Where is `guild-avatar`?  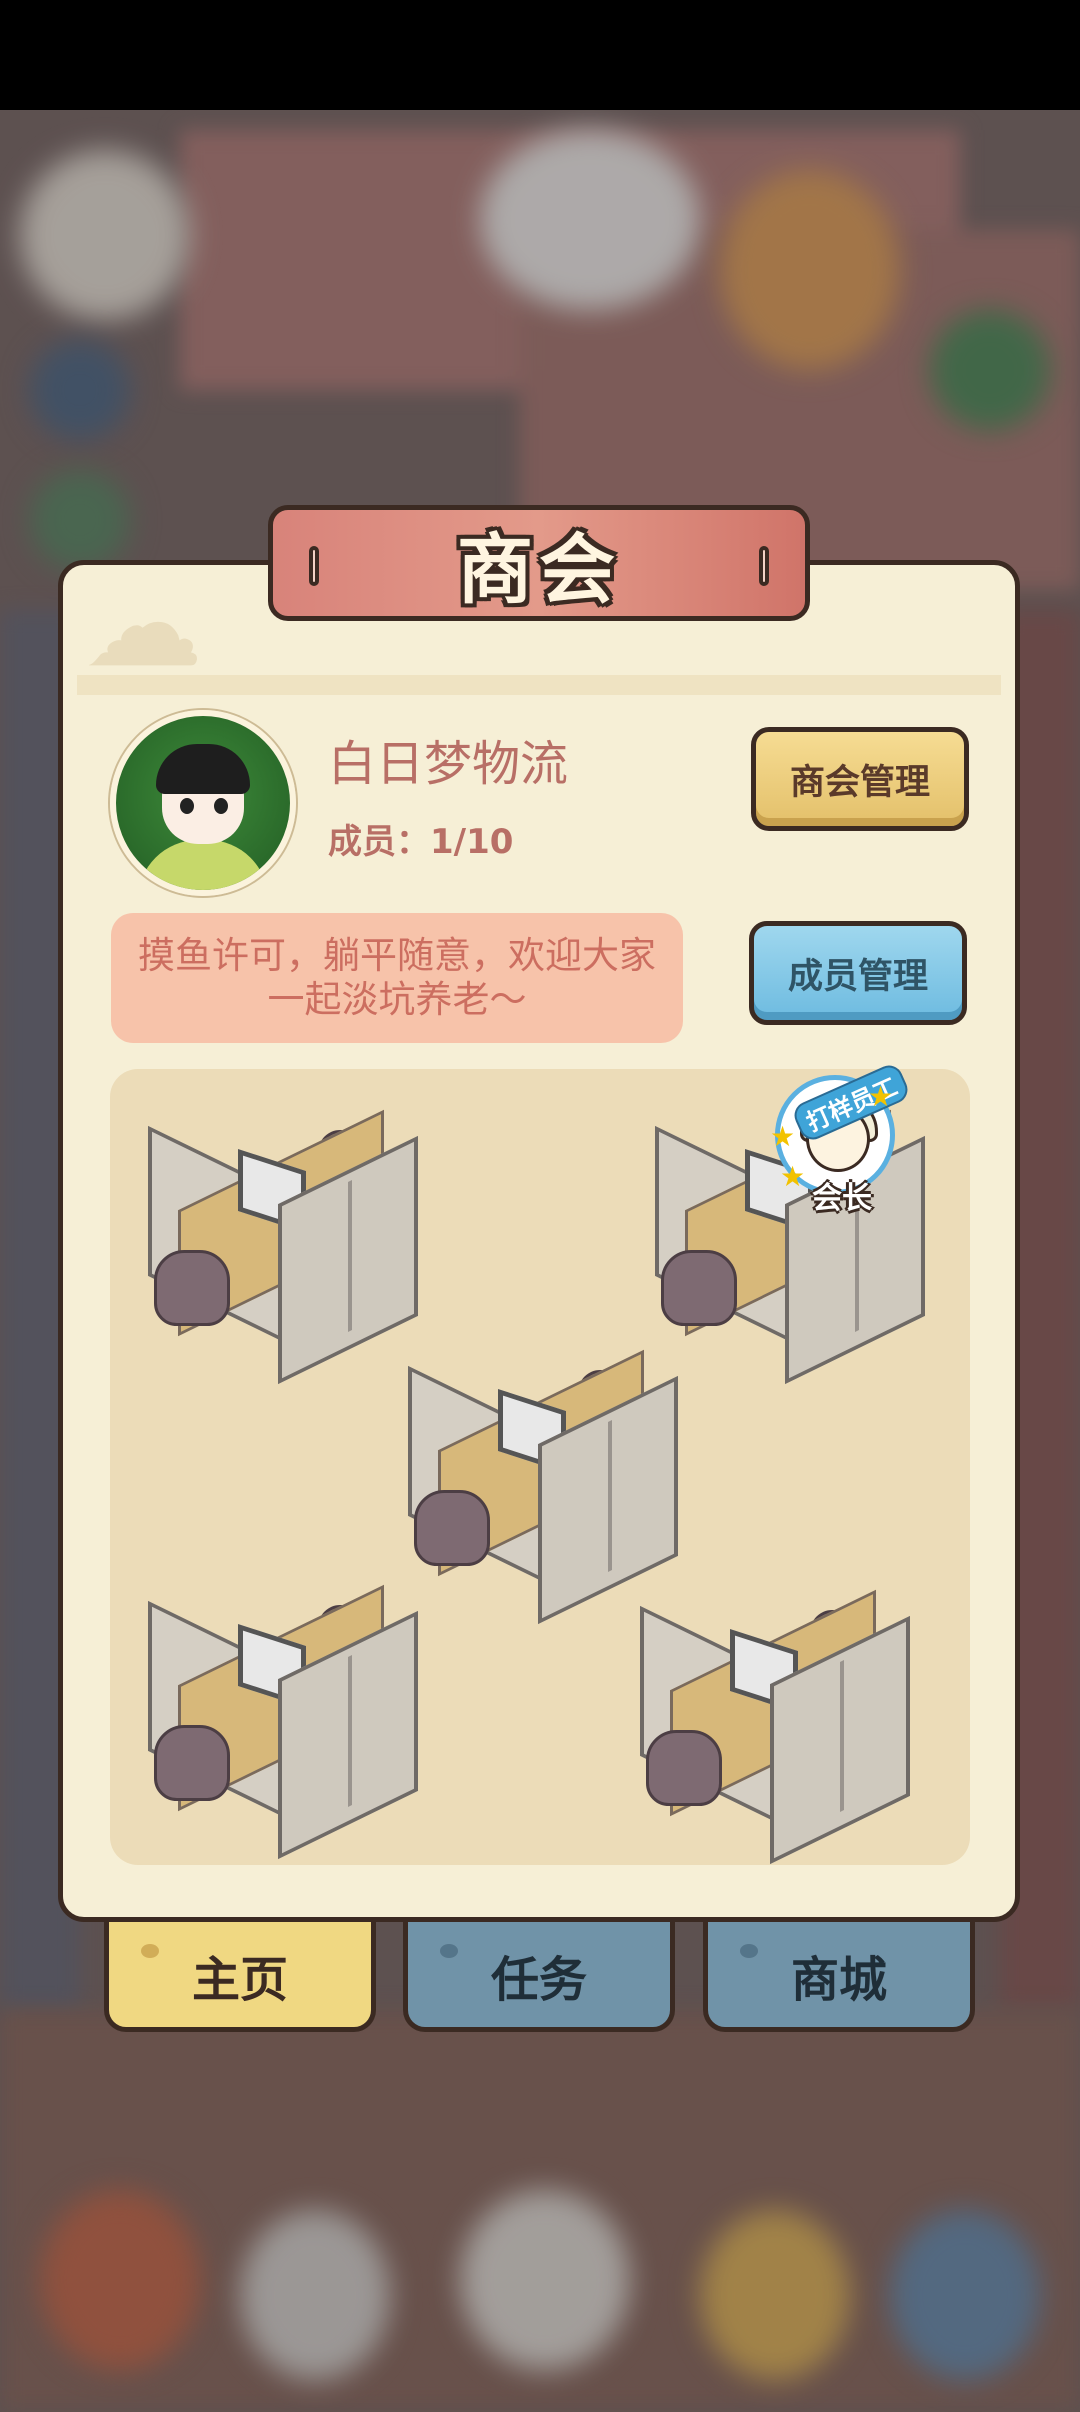
guild-avatar is located at coordinates (203, 803).